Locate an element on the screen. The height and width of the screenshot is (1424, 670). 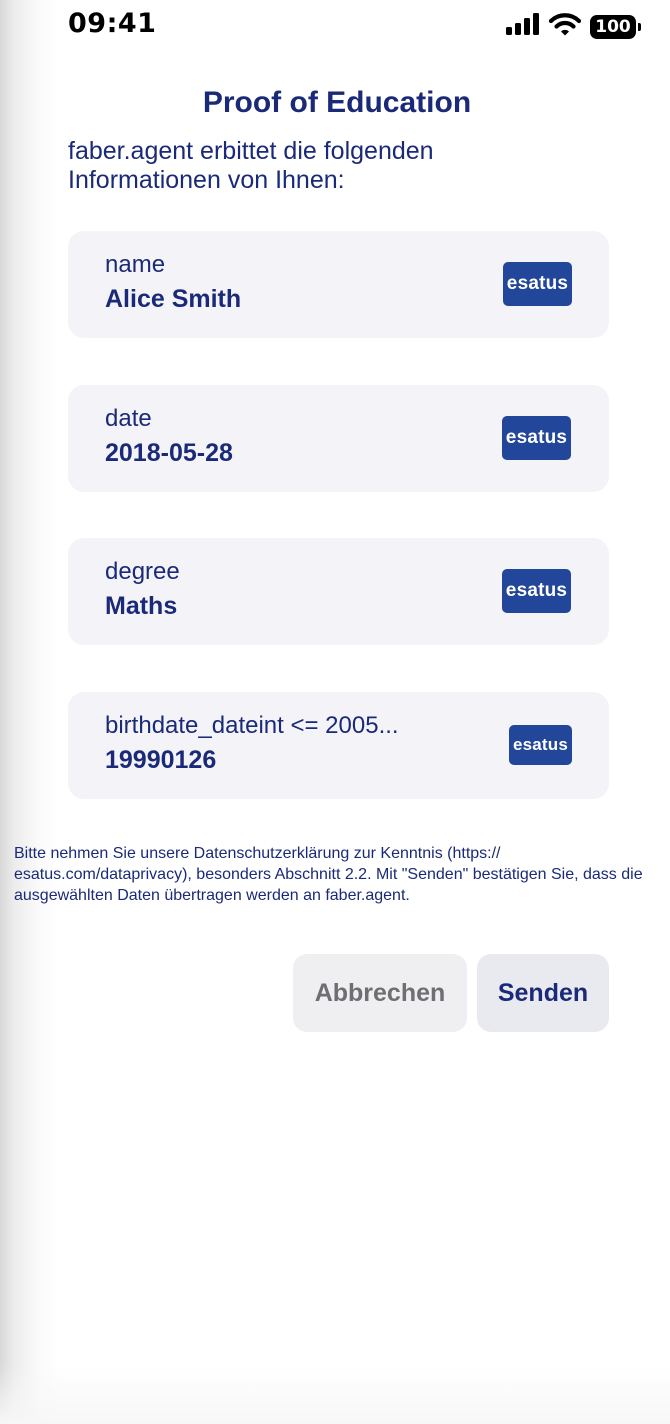
attribute-label: name is located at coordinates (135, 264).